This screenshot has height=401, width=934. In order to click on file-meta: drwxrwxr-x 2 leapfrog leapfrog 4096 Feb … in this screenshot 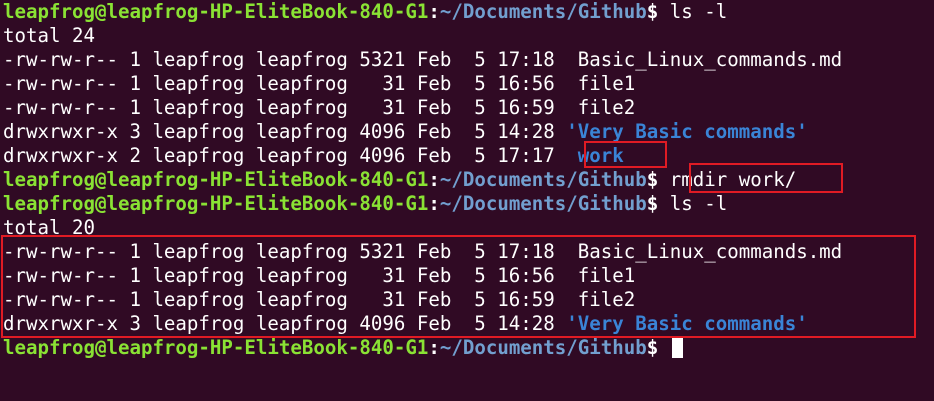, I will do `click(290, 155)`.